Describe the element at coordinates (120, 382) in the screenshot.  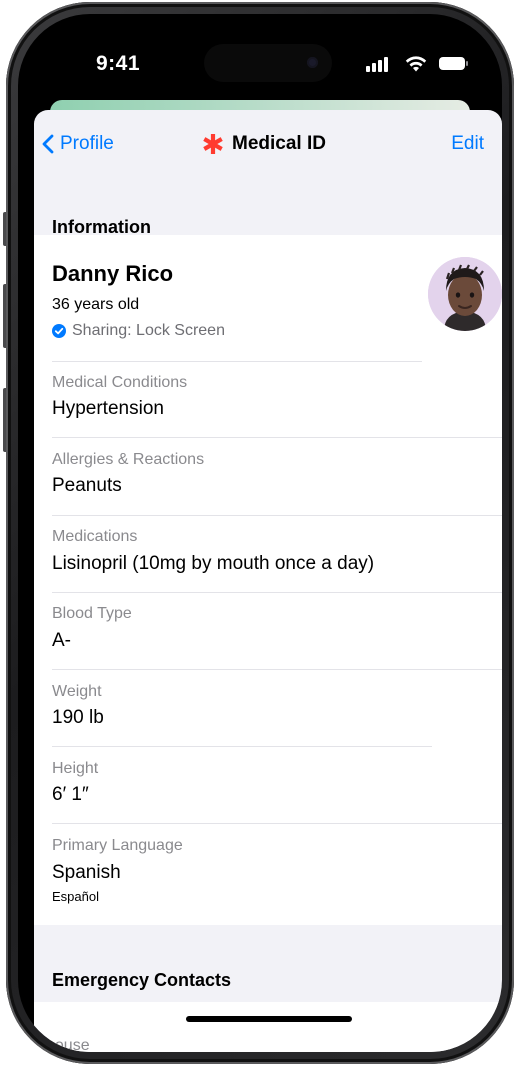
I see `medical-conditions-label: Medical Conditions` at that location.